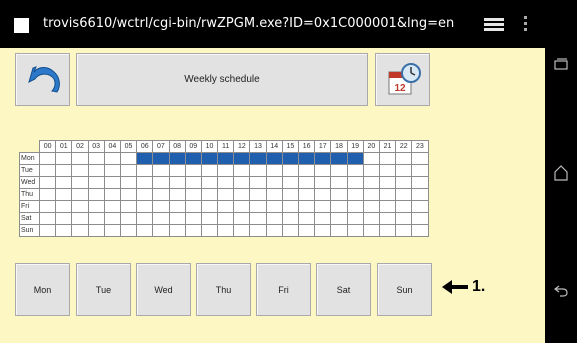  I want to click on overflow-menu-icon, so click(526, 25).